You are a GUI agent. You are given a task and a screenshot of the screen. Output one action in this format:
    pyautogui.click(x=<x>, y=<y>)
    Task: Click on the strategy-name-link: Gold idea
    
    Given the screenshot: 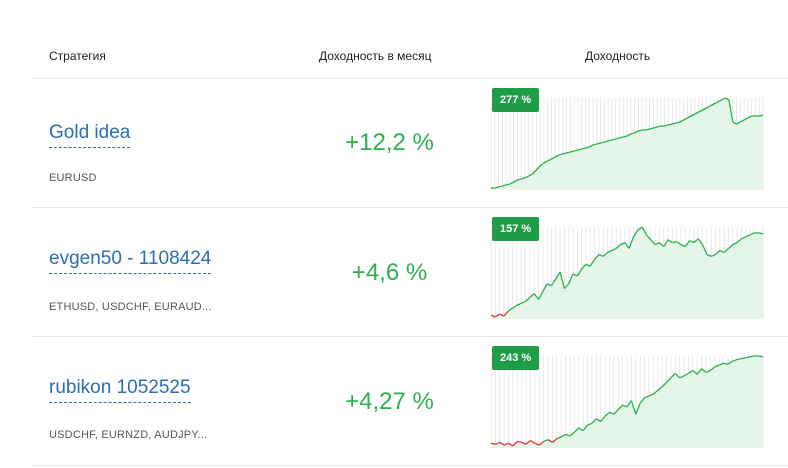 What is the action you would take?
    pyautogui.click(x=90, y=134)
    